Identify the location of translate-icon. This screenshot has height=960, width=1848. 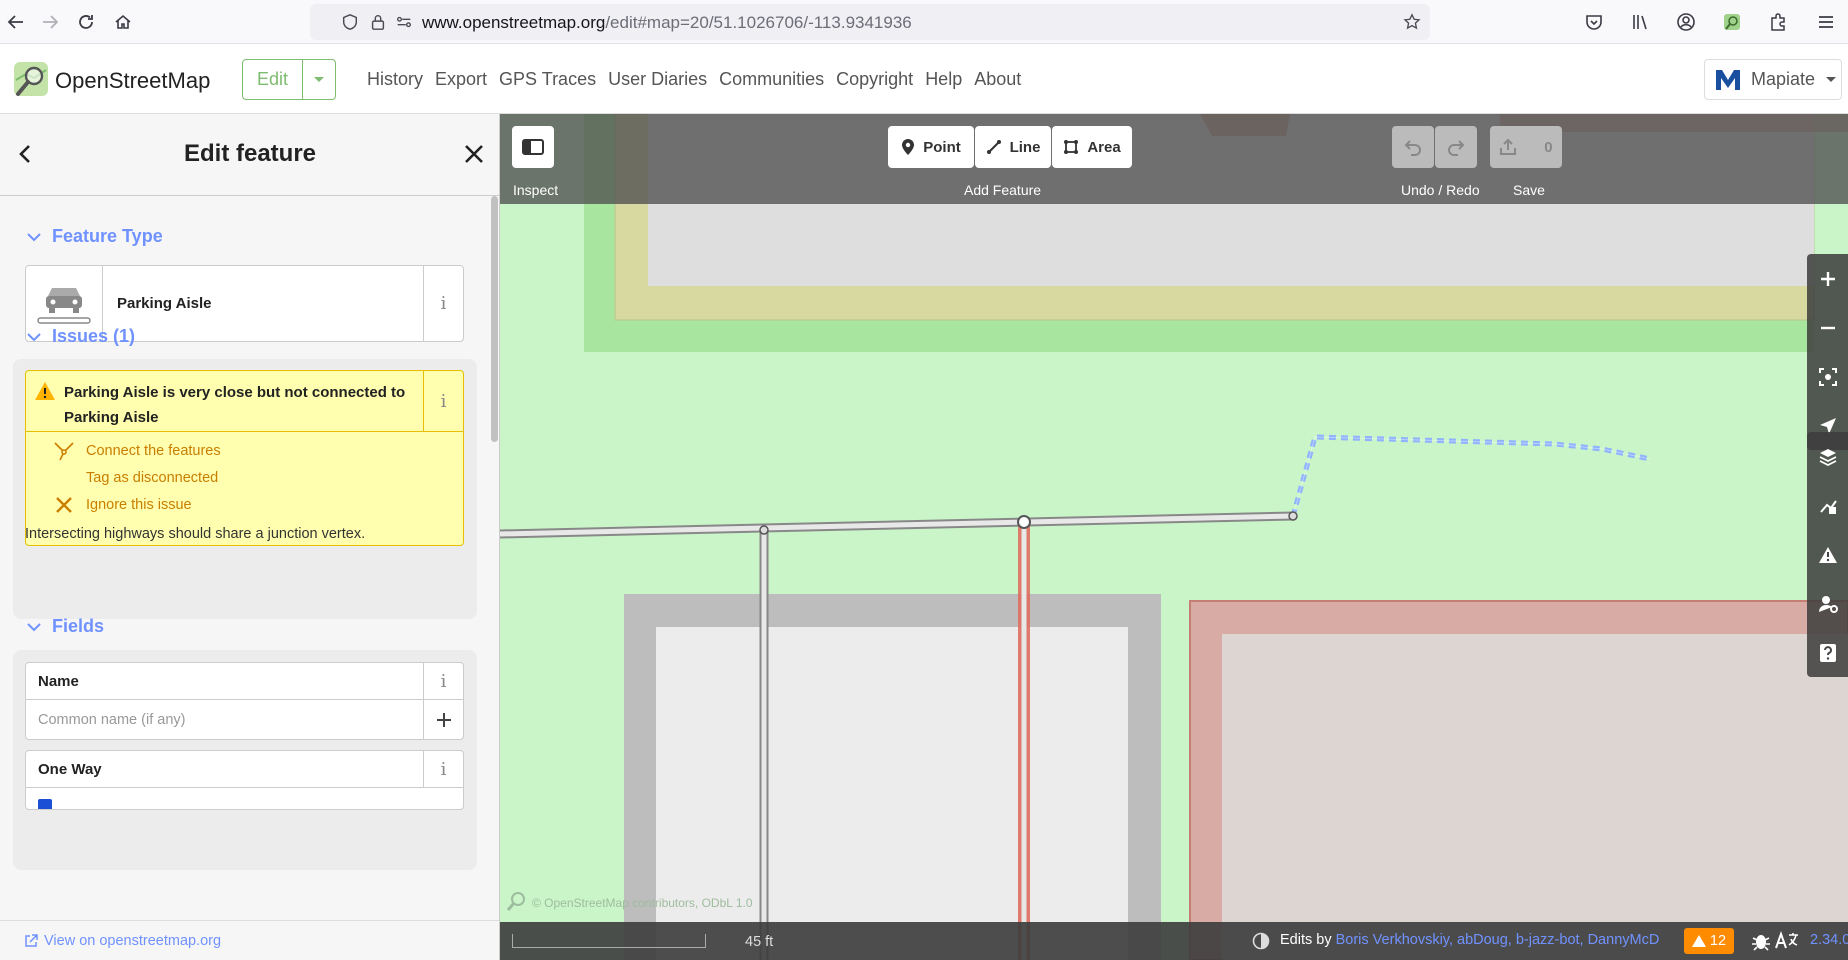
(1787, 941).